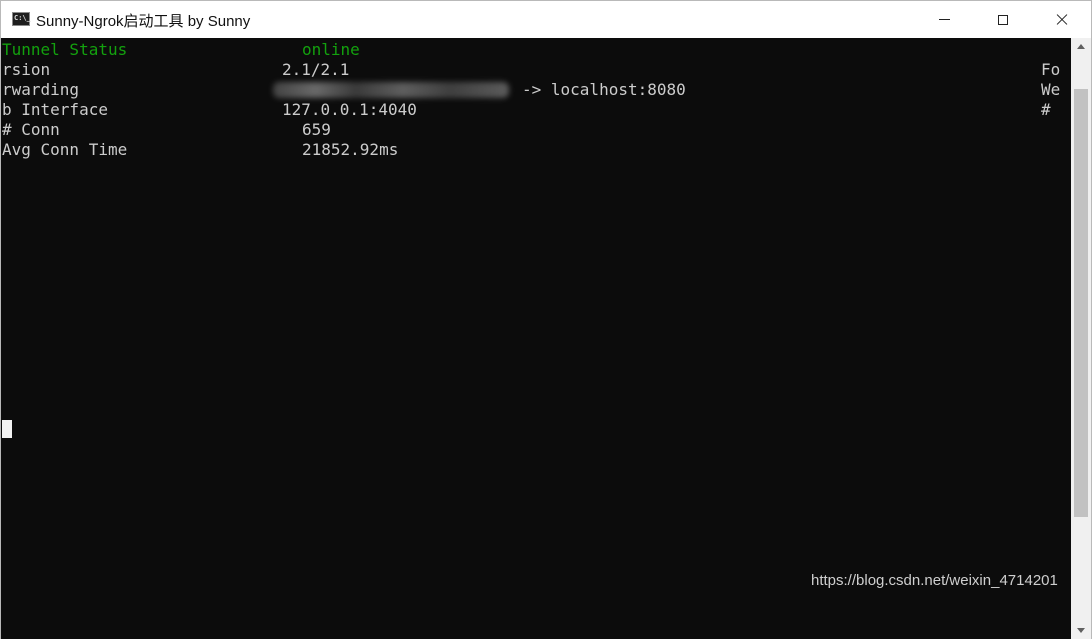  I want to click on maximize-icon, so click(1003, 19).